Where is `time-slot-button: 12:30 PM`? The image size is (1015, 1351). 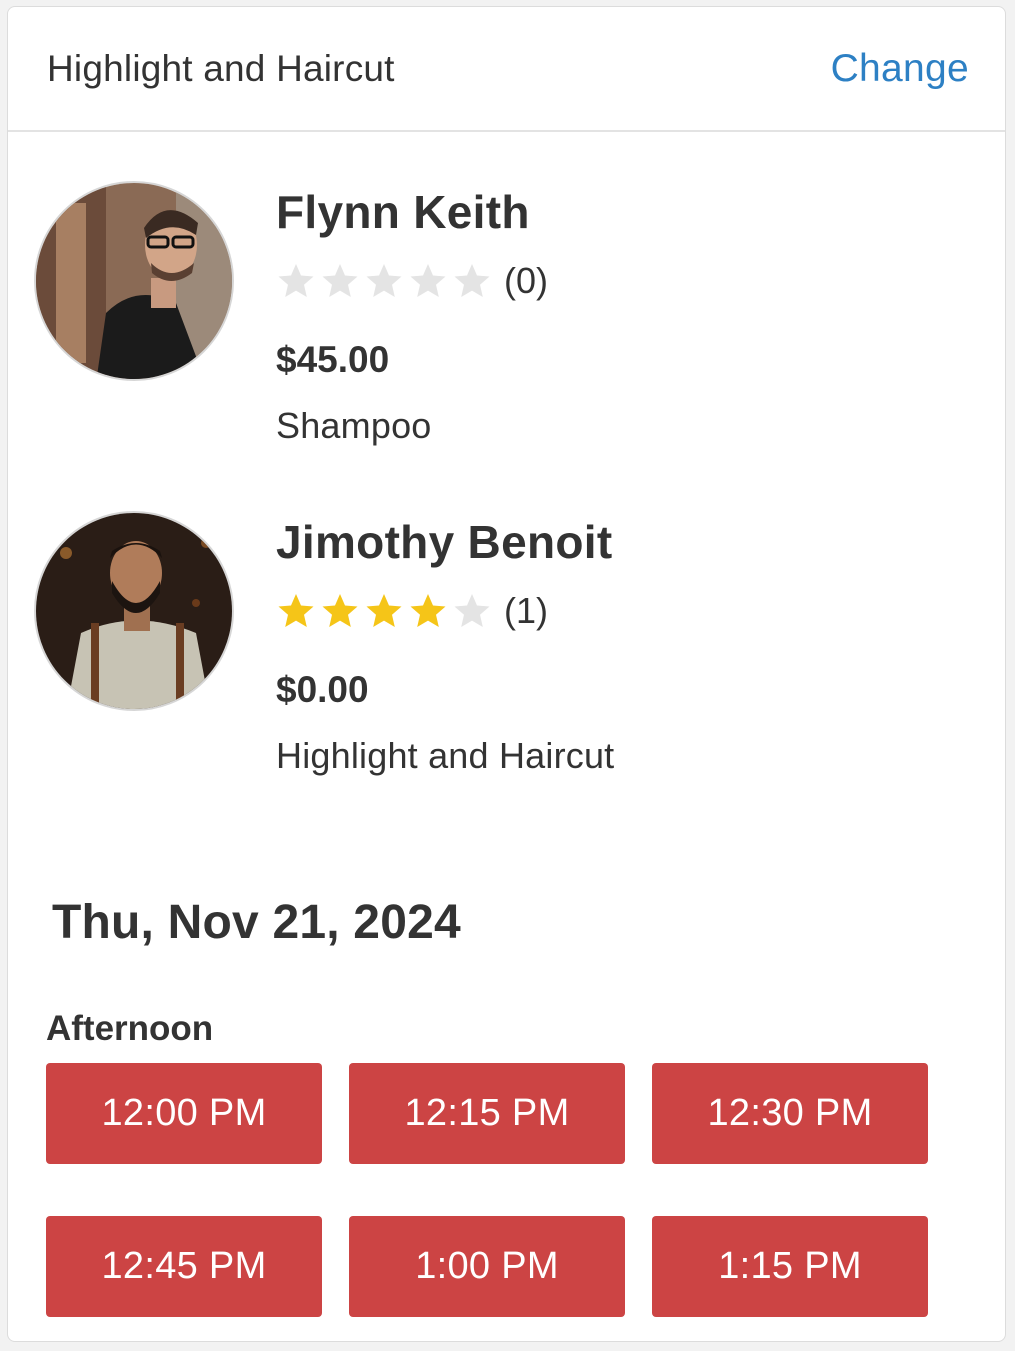 time-slot-button: 12:30 PM is located at coordinates (790, 1113).